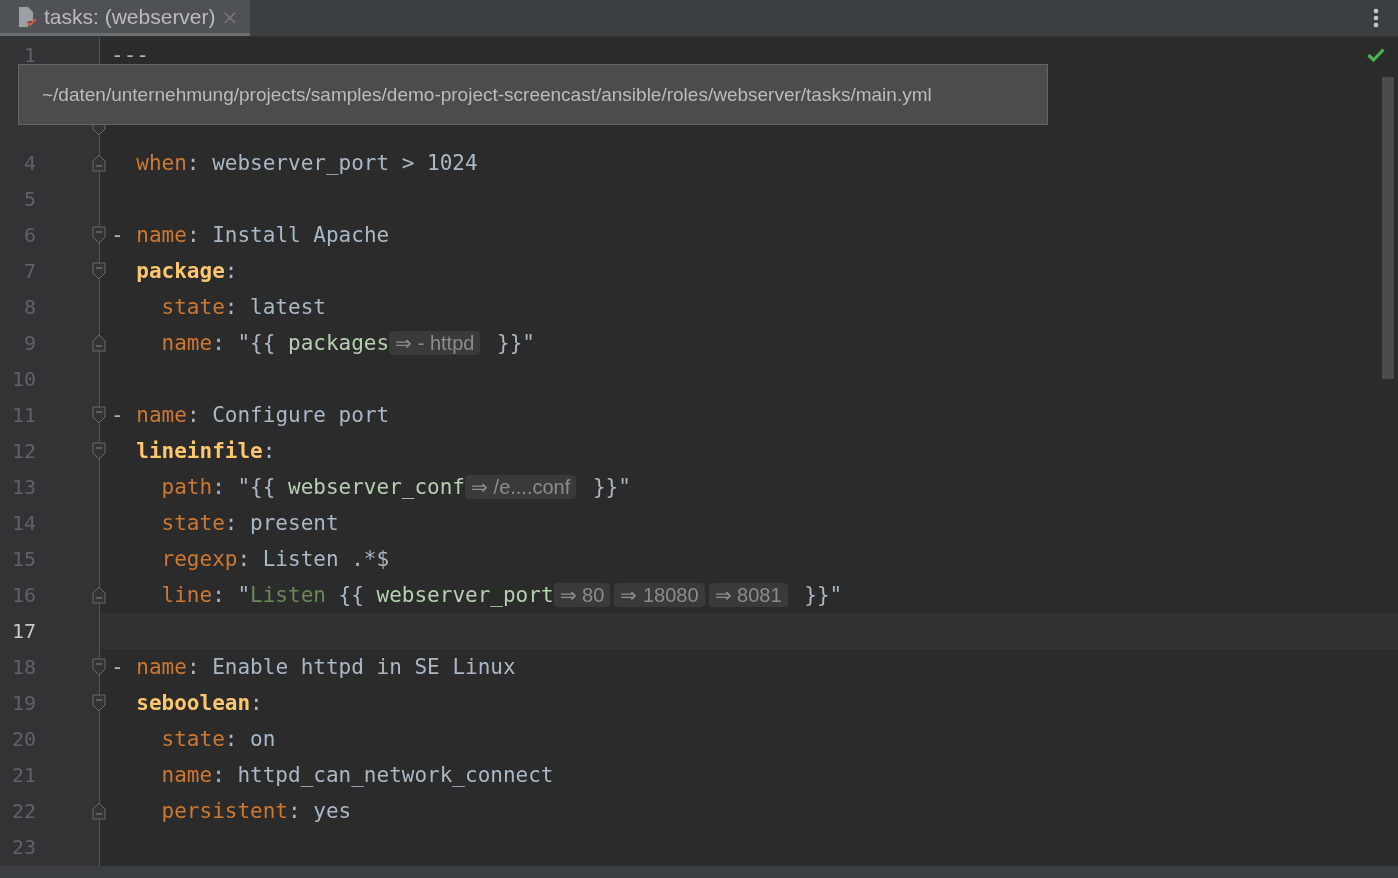 This screenshot has width=1398, height=878. I want to click on code-text: package:, so click(187, 271).